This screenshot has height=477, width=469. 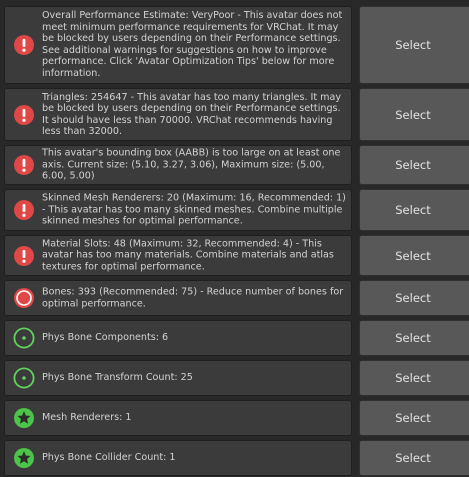 What do you see at coordinates (117, 378) in the screenshot?
I see `stat-message: Phys Bone Transform Count: 25` at bounding box center [117, 378].